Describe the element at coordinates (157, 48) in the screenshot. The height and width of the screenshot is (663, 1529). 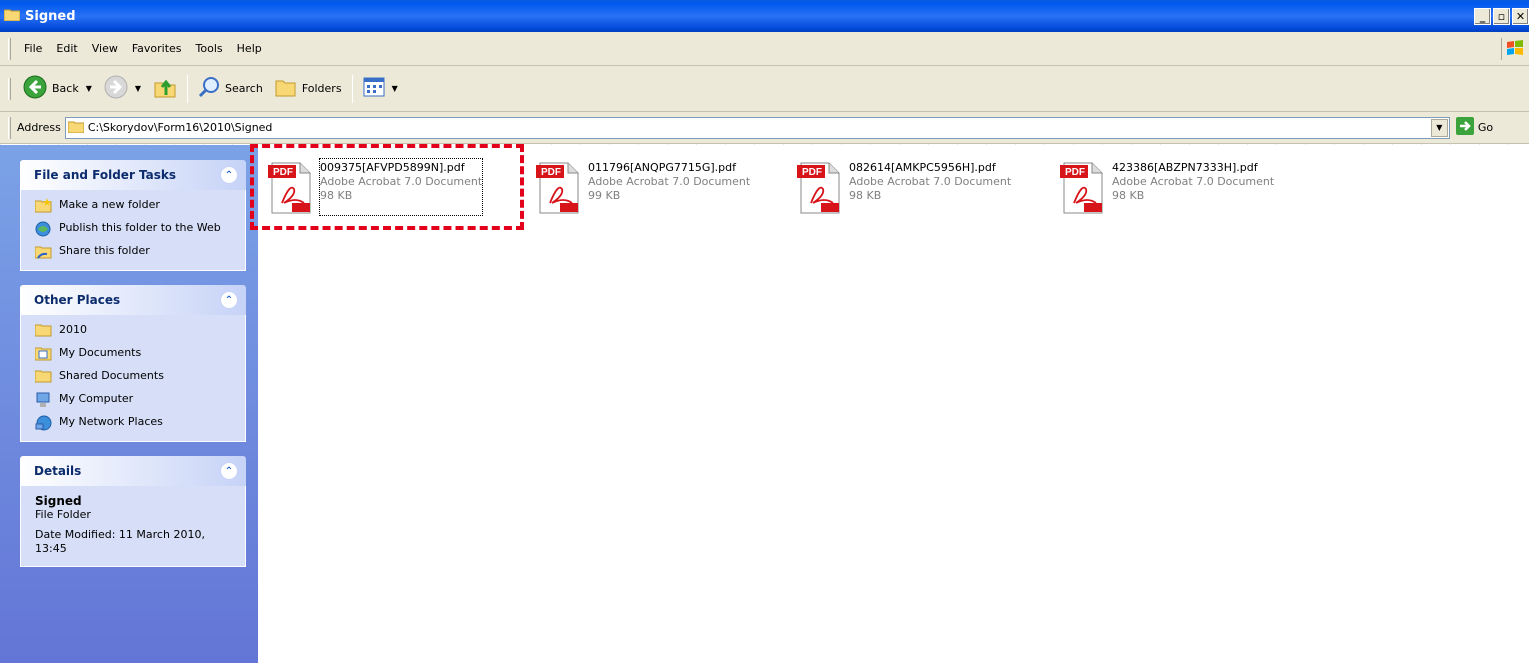
I see `menu-favorites: Favorites` at that location.